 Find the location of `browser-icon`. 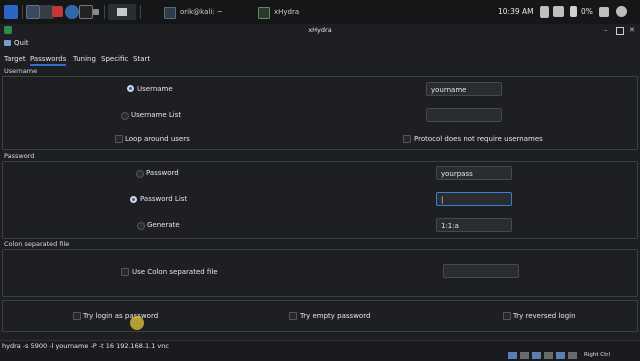

browser-icon is located at coordinates (72, 12).